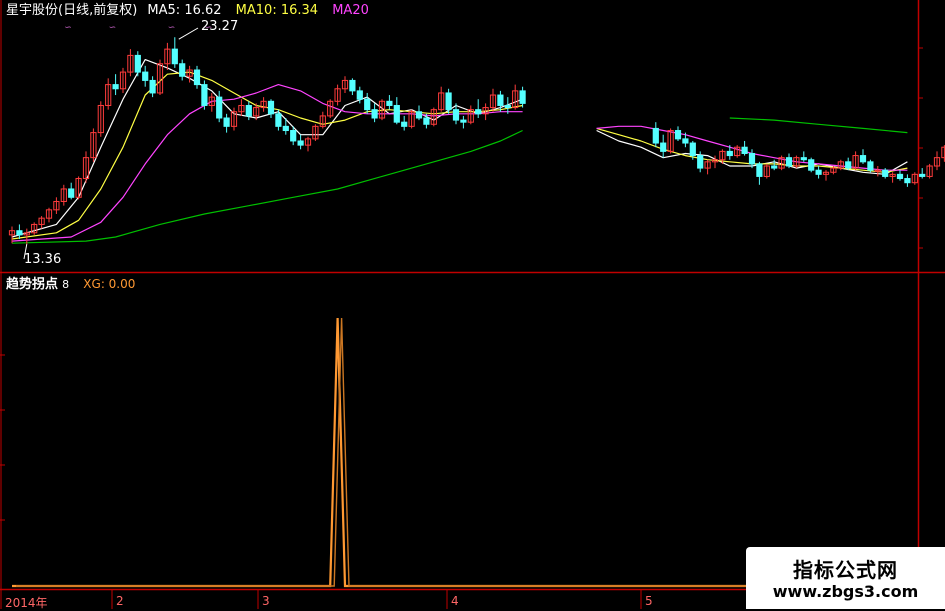 This screenshot has width=945, height=611. I want to click on ma10-label: MA10: 16.34, so click(277, 10).